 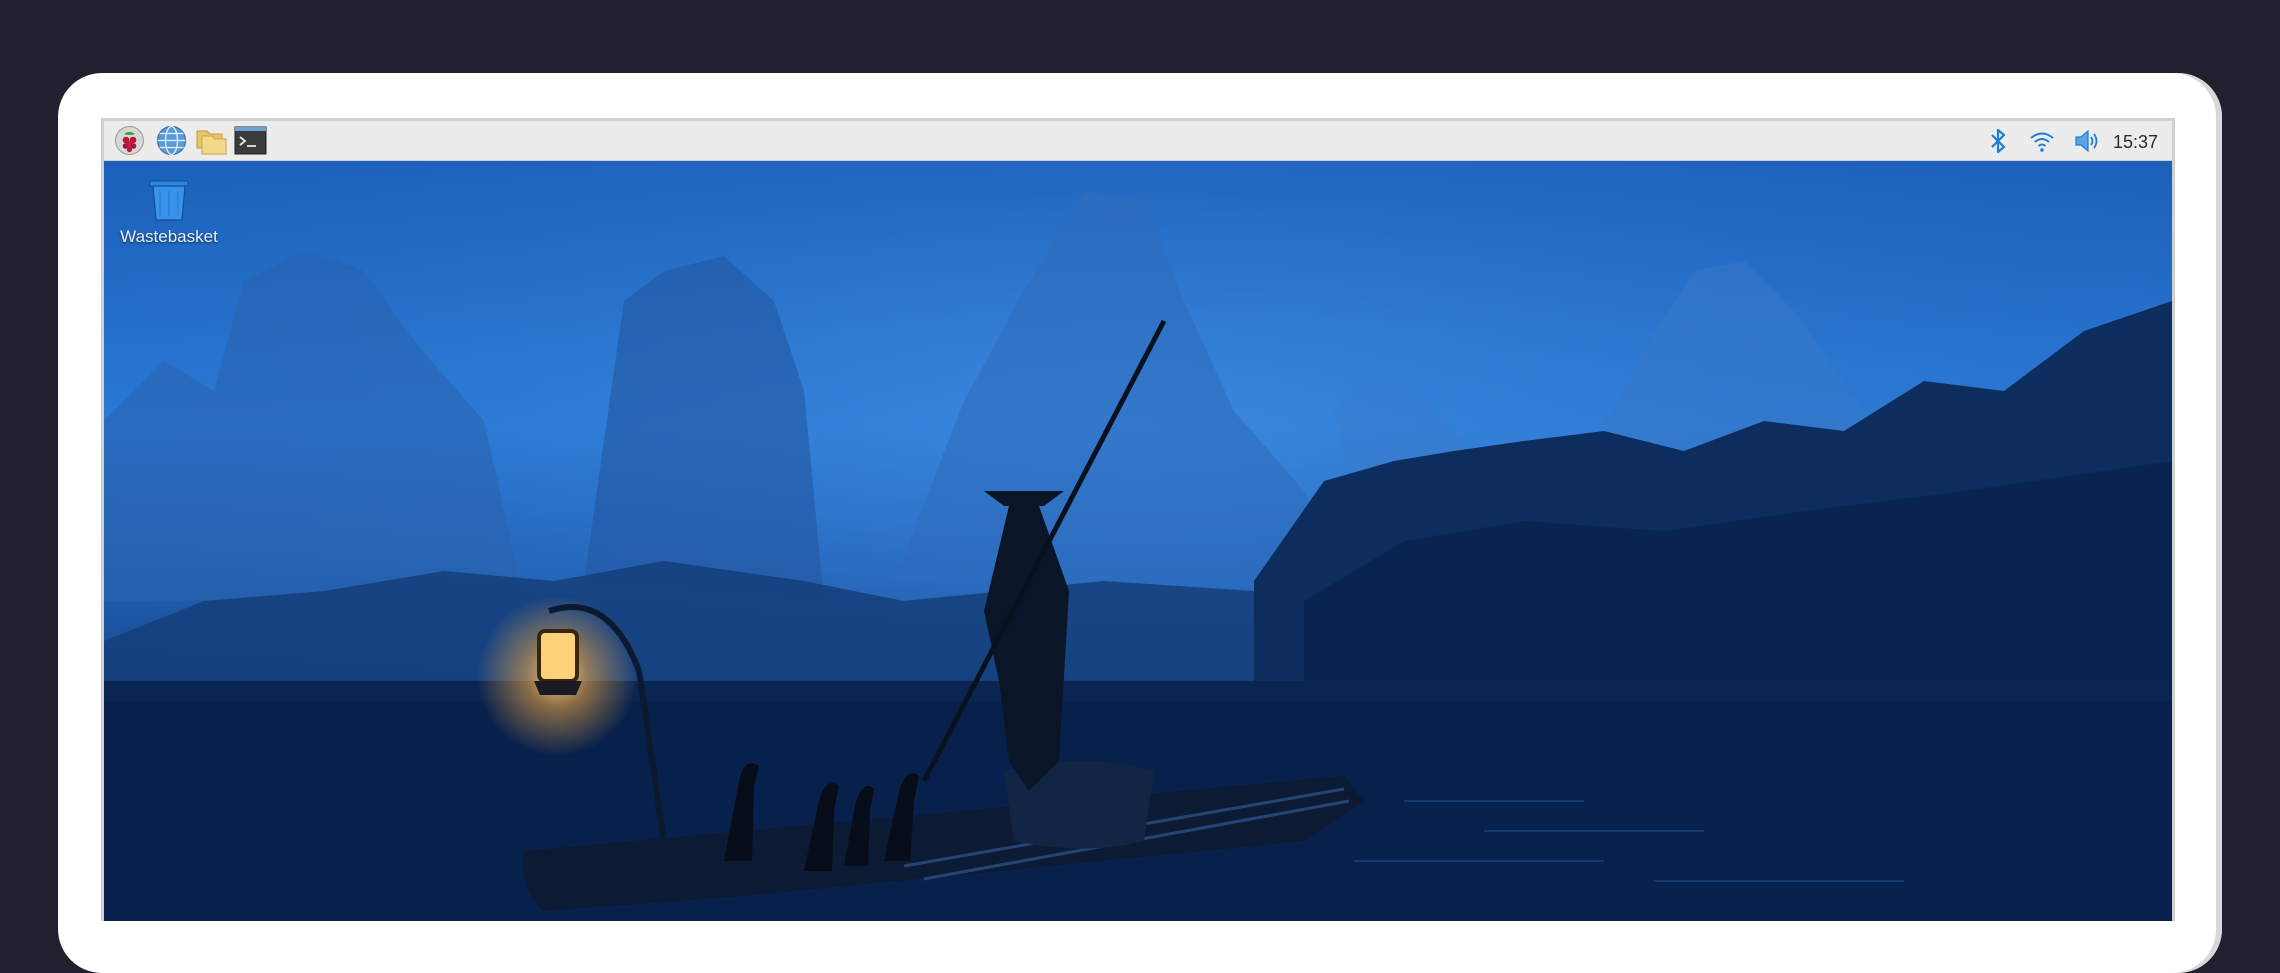 What do you see at coordinates (2086, 141) in the screenshot?
I see `volume-icon` at bounding box center [2086, 141].